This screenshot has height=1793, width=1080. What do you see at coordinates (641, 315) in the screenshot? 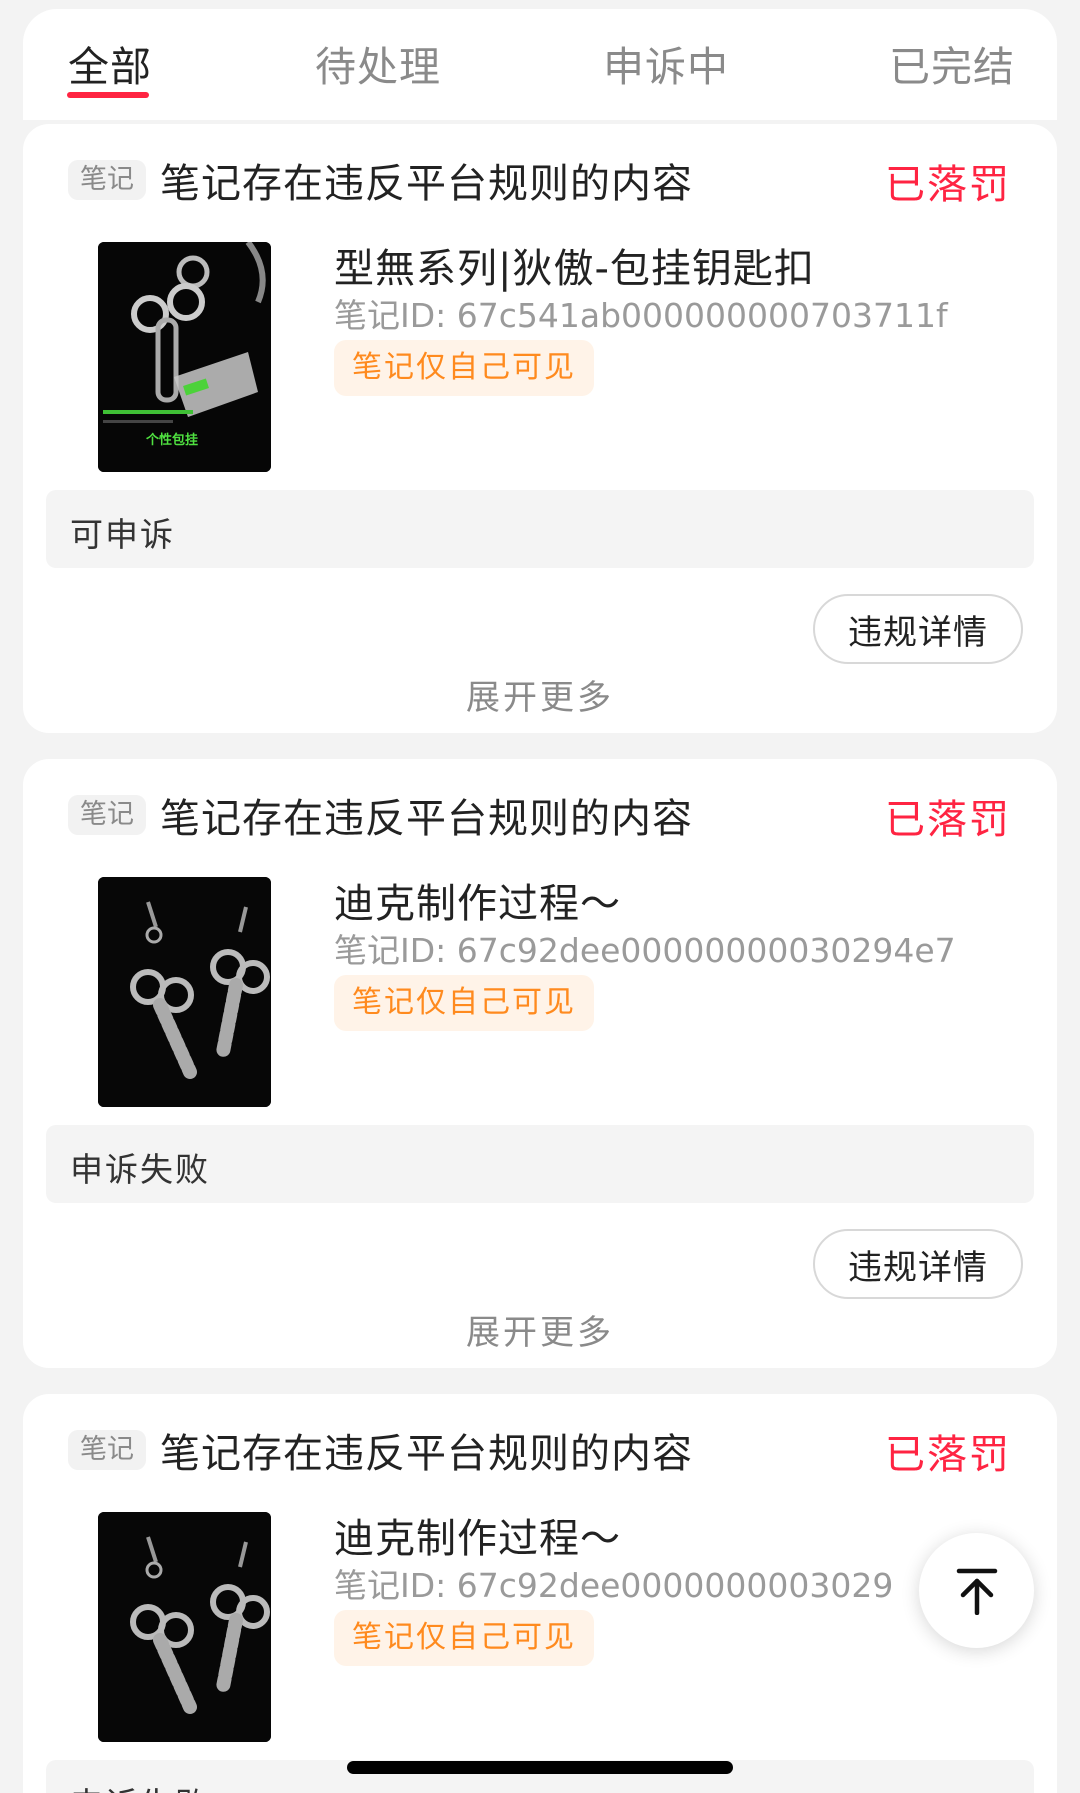
I see `note-id: 笔记ID: 67c541ab000000000703711f` at bounding box center [641, 315].